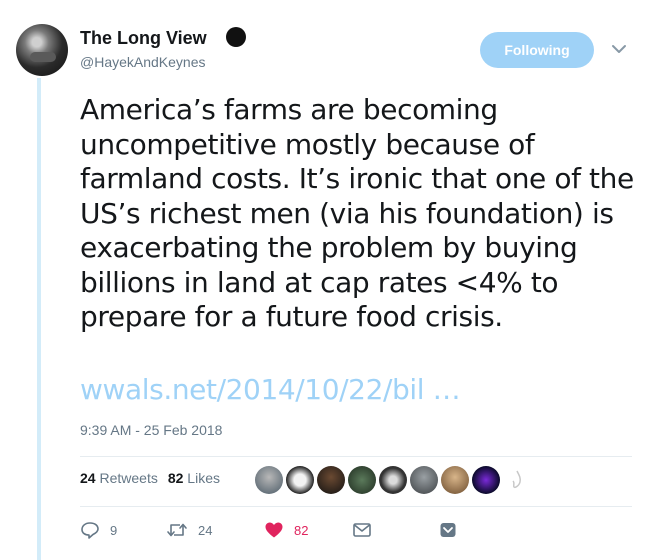 This screenshot has height=560, width=668. Describe the element at coordinates (143, 38) in the screenshot. I see `display-name: The Long View` at that location.